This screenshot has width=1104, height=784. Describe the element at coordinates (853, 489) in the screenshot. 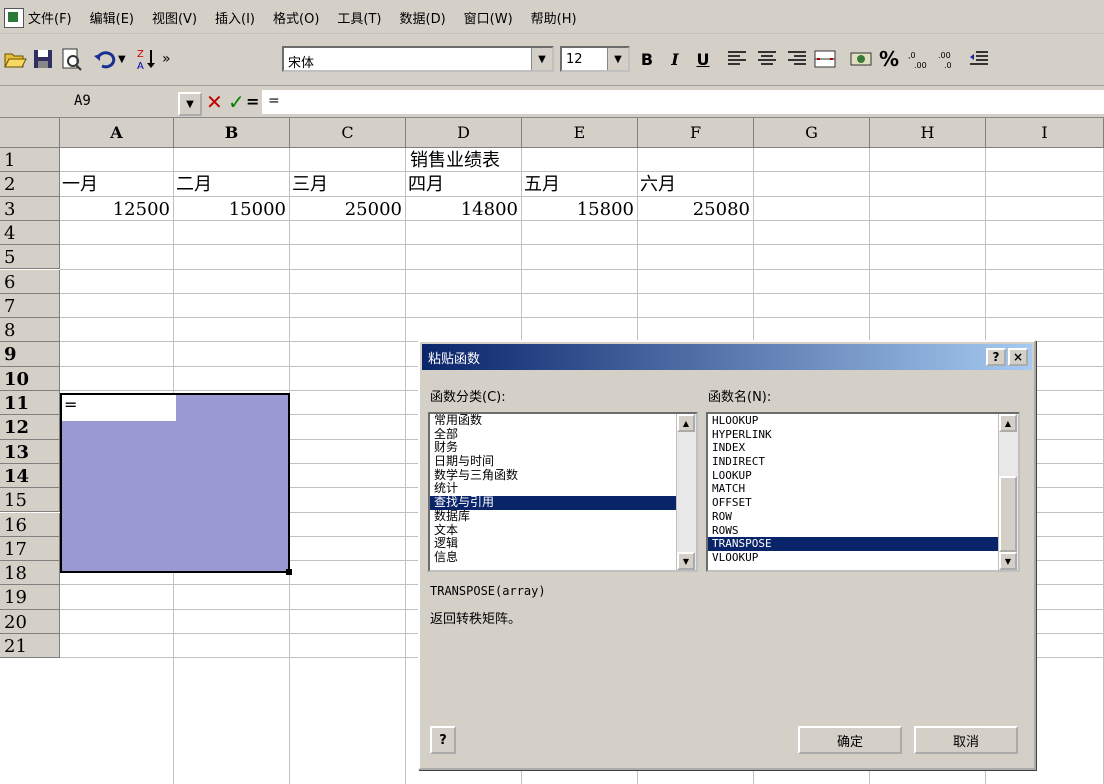

I see `function-item: MATCH` at that location.